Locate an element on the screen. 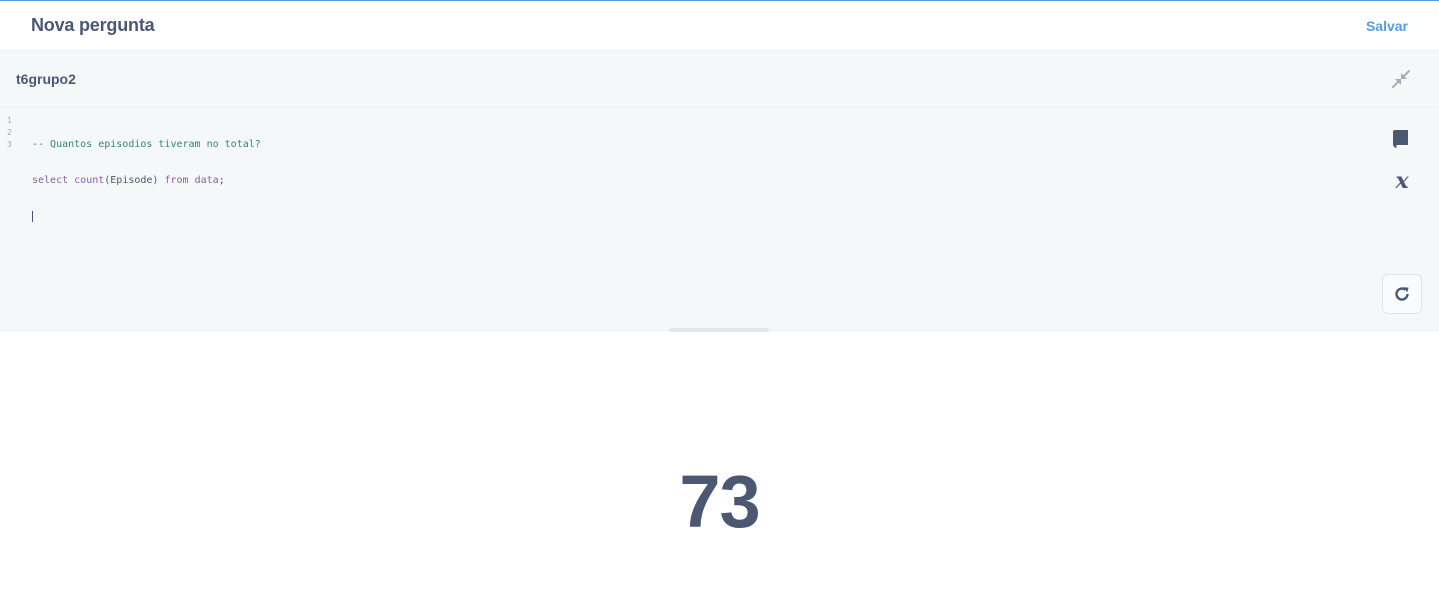 The height and width of the screenshot is (605, 1439). page-title: Nova pergunta is located at coordinates (93, 25).